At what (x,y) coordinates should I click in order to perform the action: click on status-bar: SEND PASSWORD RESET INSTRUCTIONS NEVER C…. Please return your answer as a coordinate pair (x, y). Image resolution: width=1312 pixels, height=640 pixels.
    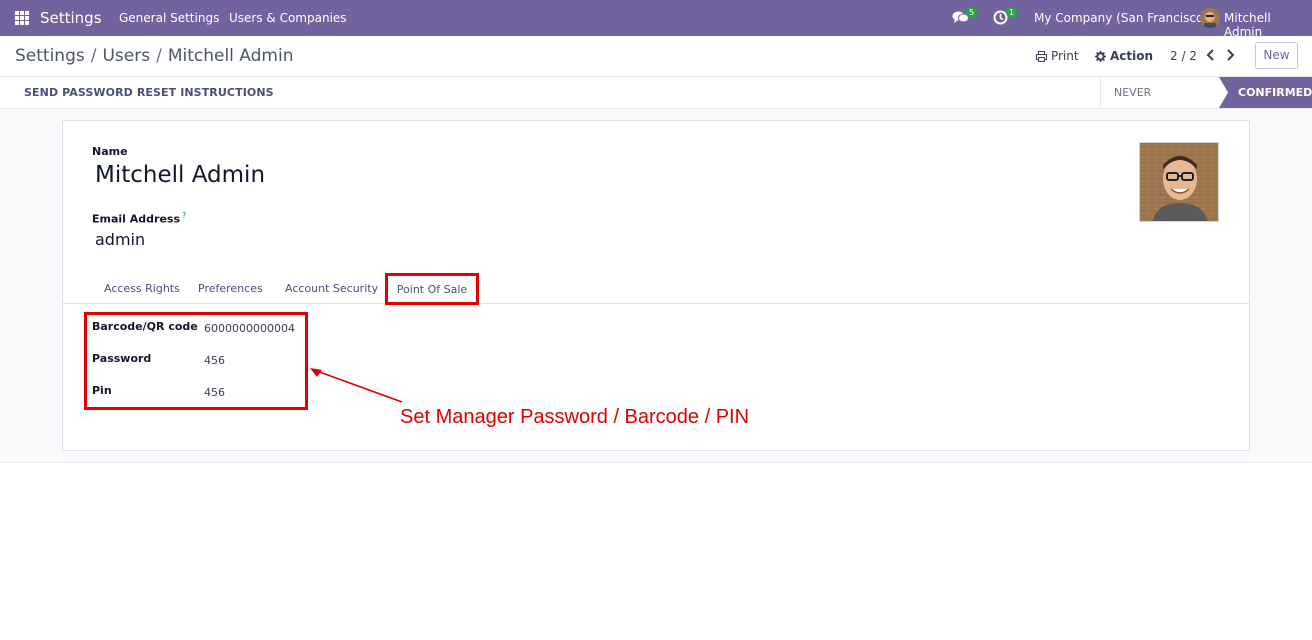
    Looking at the image, I should click on (656, 103).